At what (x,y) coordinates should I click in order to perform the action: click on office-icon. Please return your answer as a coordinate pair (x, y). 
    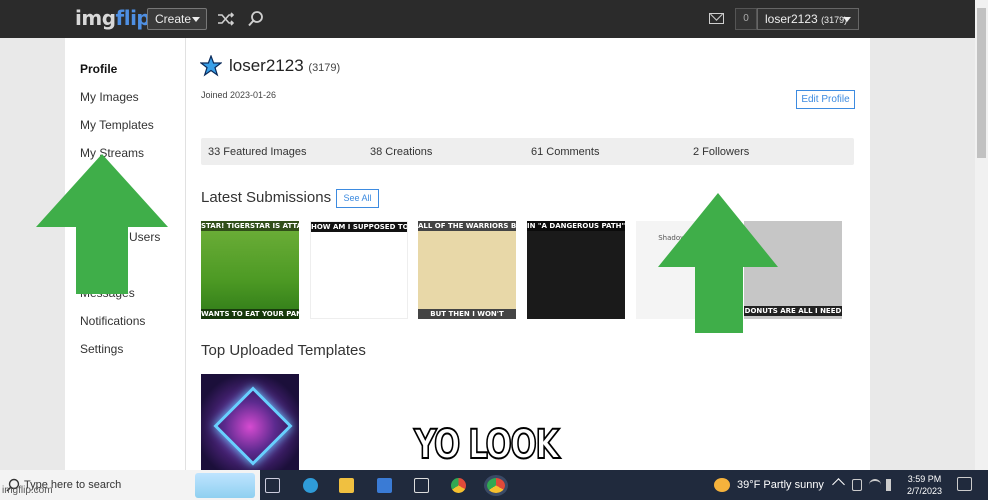
    Looking at the image, I should click on (421, 485).